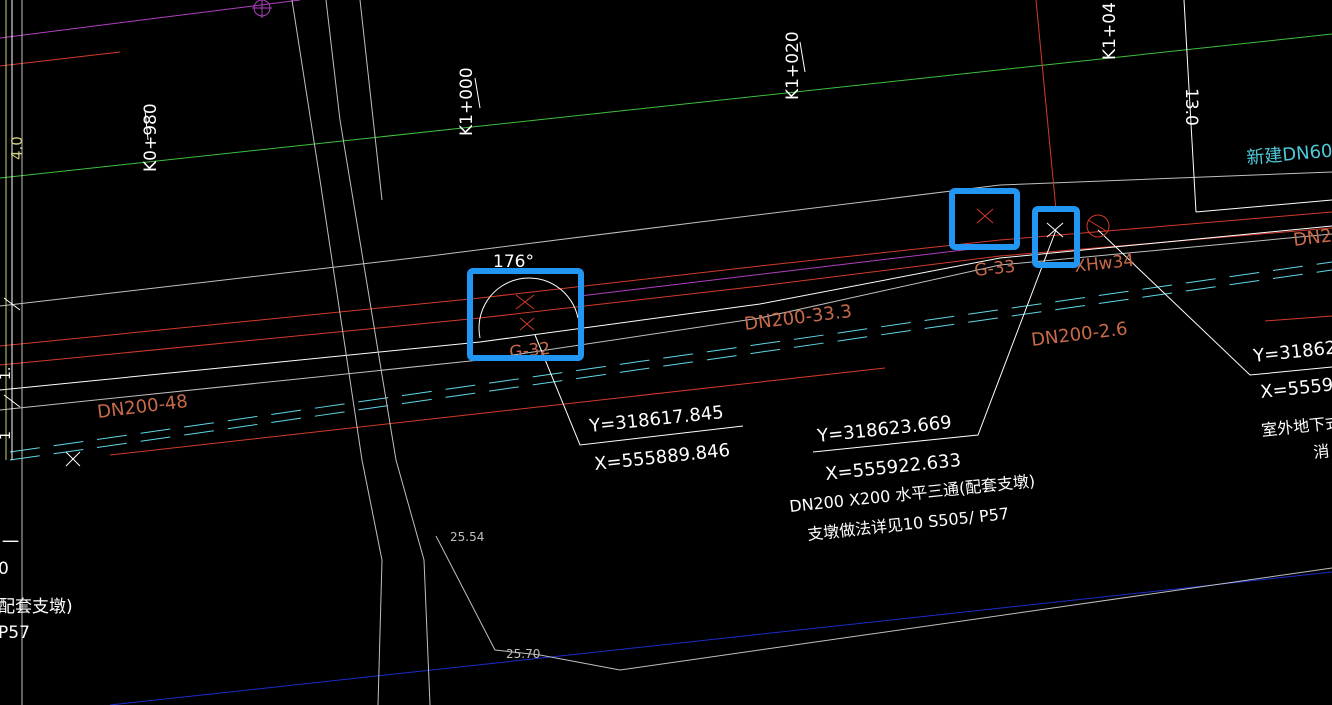 The image size is (1332, 705). I want to click on magenta-pipe, so click(780, 272).